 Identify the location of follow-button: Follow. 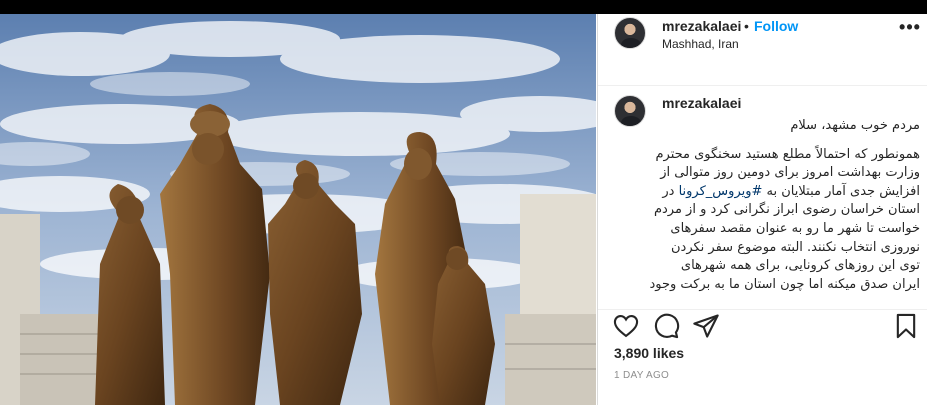
(776, 26).